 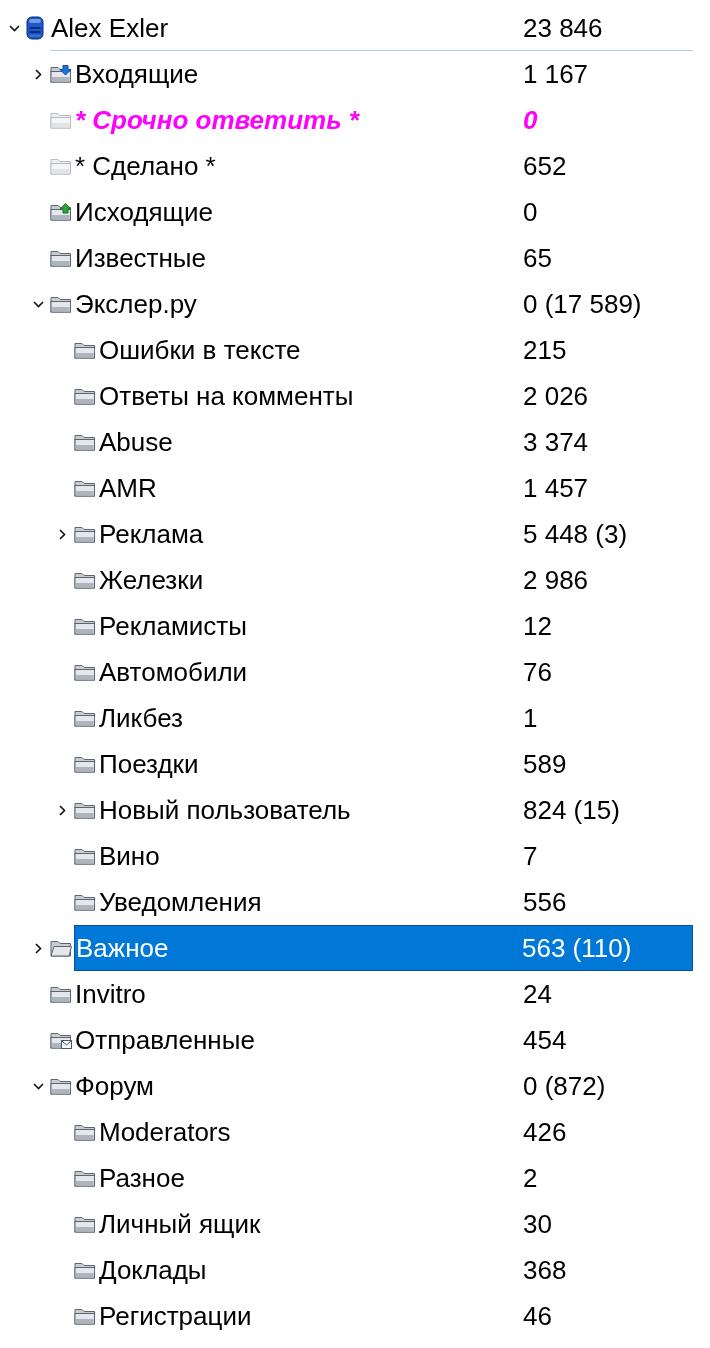 What do you see at coordinates (173, 626) in the screenshot?
I see `folder-name: Рекламисты` at bounding box center [173, 626].